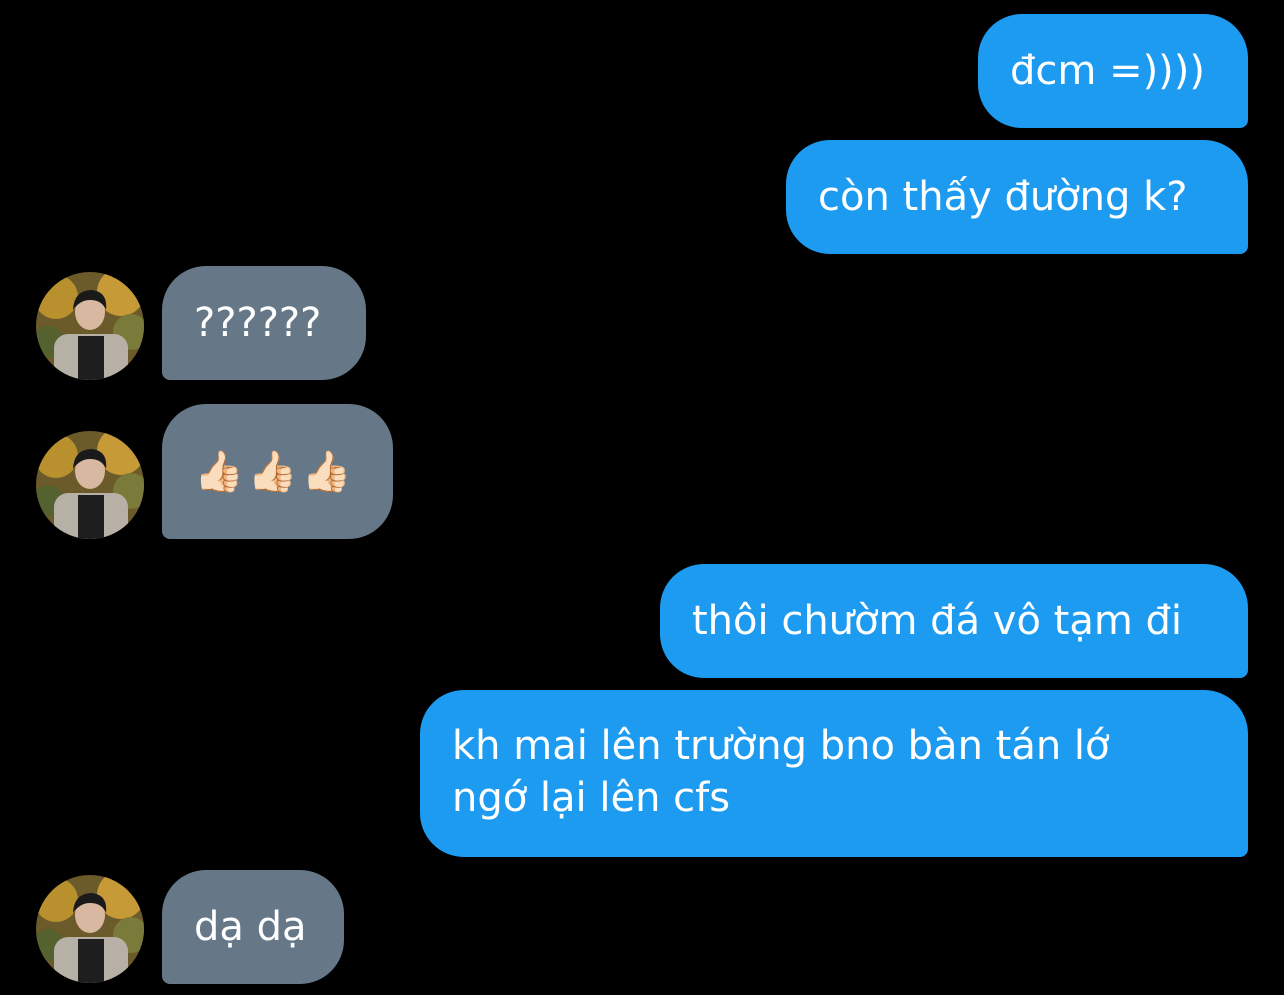 The width and height of the screenshot is (1284, 995). I want to click on message-text: thôi chườm đá vô tạm đi, so click(937, 621).